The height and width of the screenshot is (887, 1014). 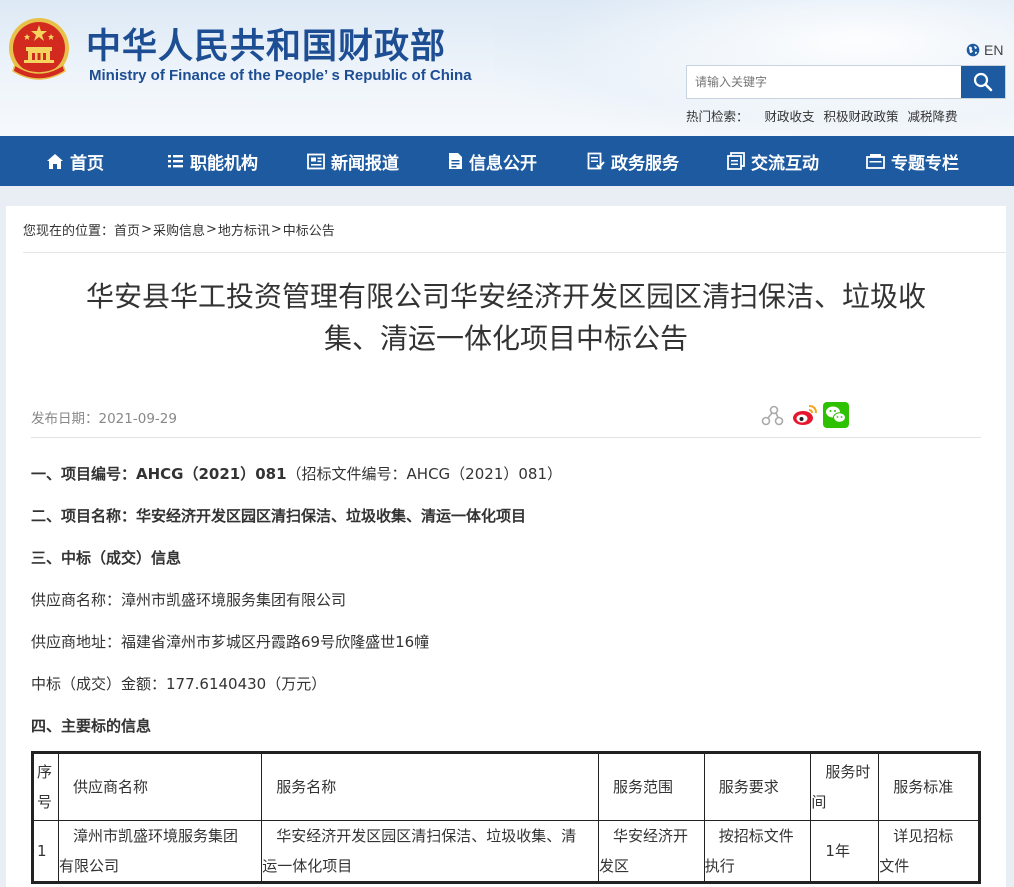 What do you see at coordinates (87, 163) in the screenshot?
I see `nav-label: 首页` at bounding box center [87, 163].